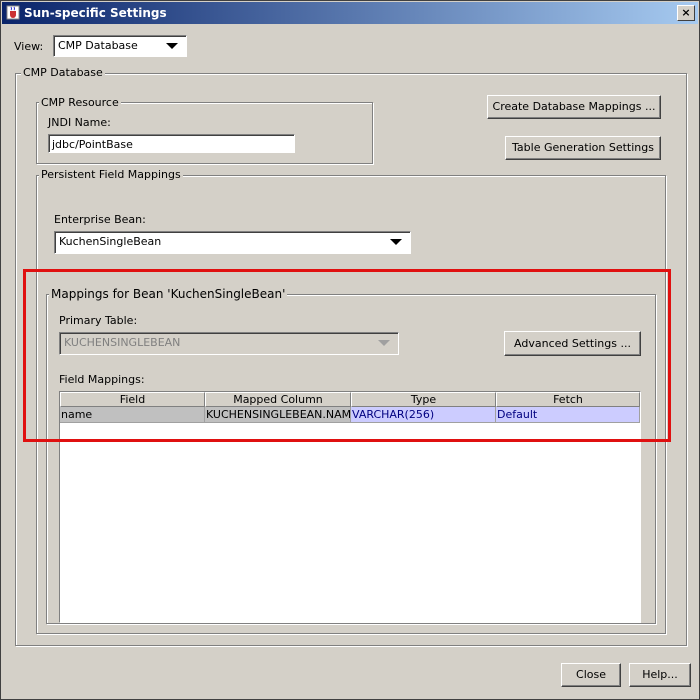 Image resolution: width=700 pixels, height=700 pixels. I want to click on column-header-mapped-column: Mapped Column, so click(278, 399).